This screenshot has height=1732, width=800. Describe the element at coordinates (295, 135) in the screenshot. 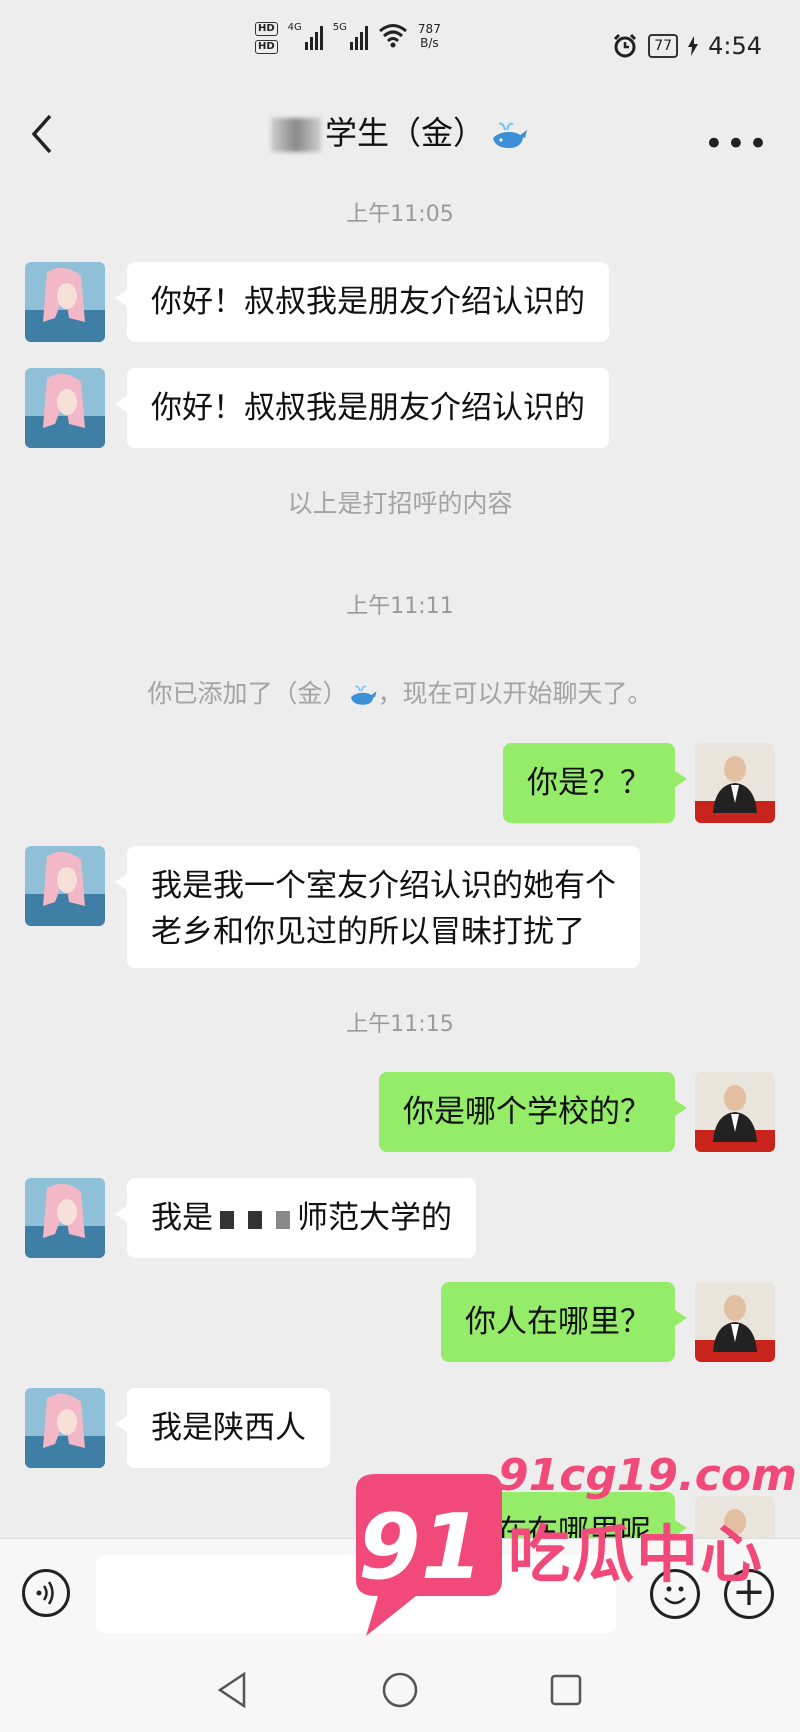

I see `redacted-name` at that location.